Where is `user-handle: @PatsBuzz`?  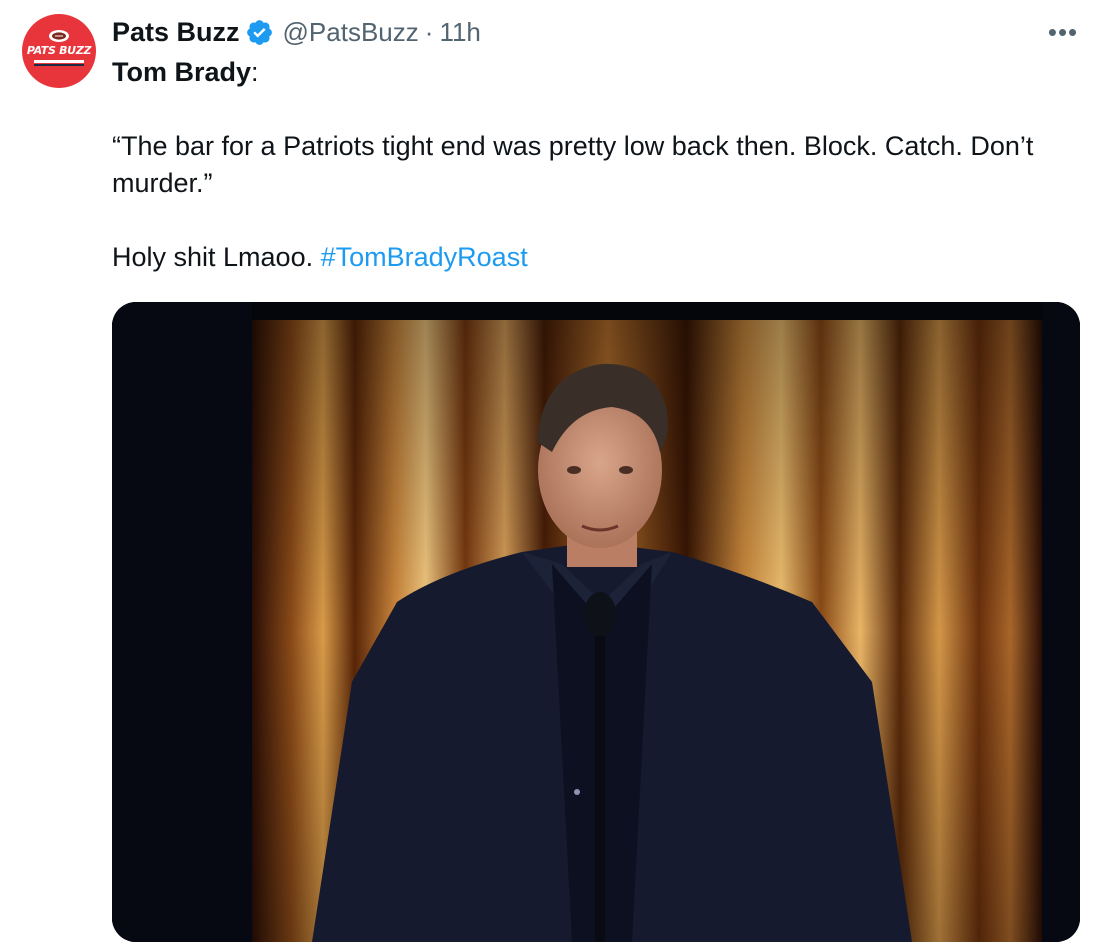 user-handle: @PatsBuzz is located at coordinates (351, 32).